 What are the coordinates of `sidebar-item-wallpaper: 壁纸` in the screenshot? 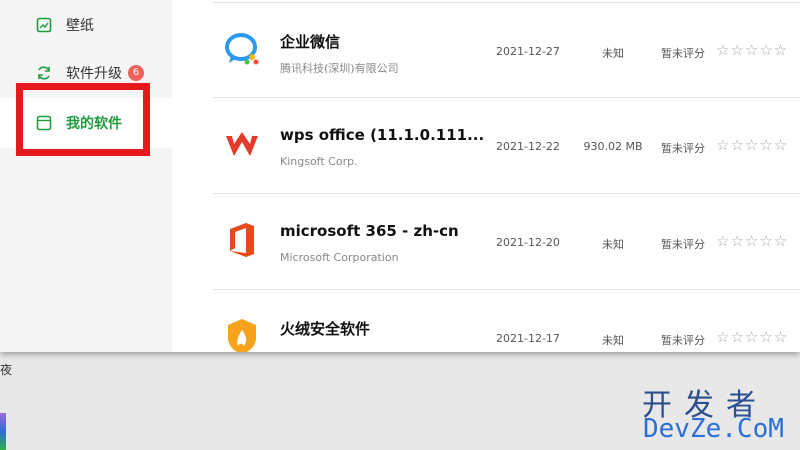 It's located at (86, 25).